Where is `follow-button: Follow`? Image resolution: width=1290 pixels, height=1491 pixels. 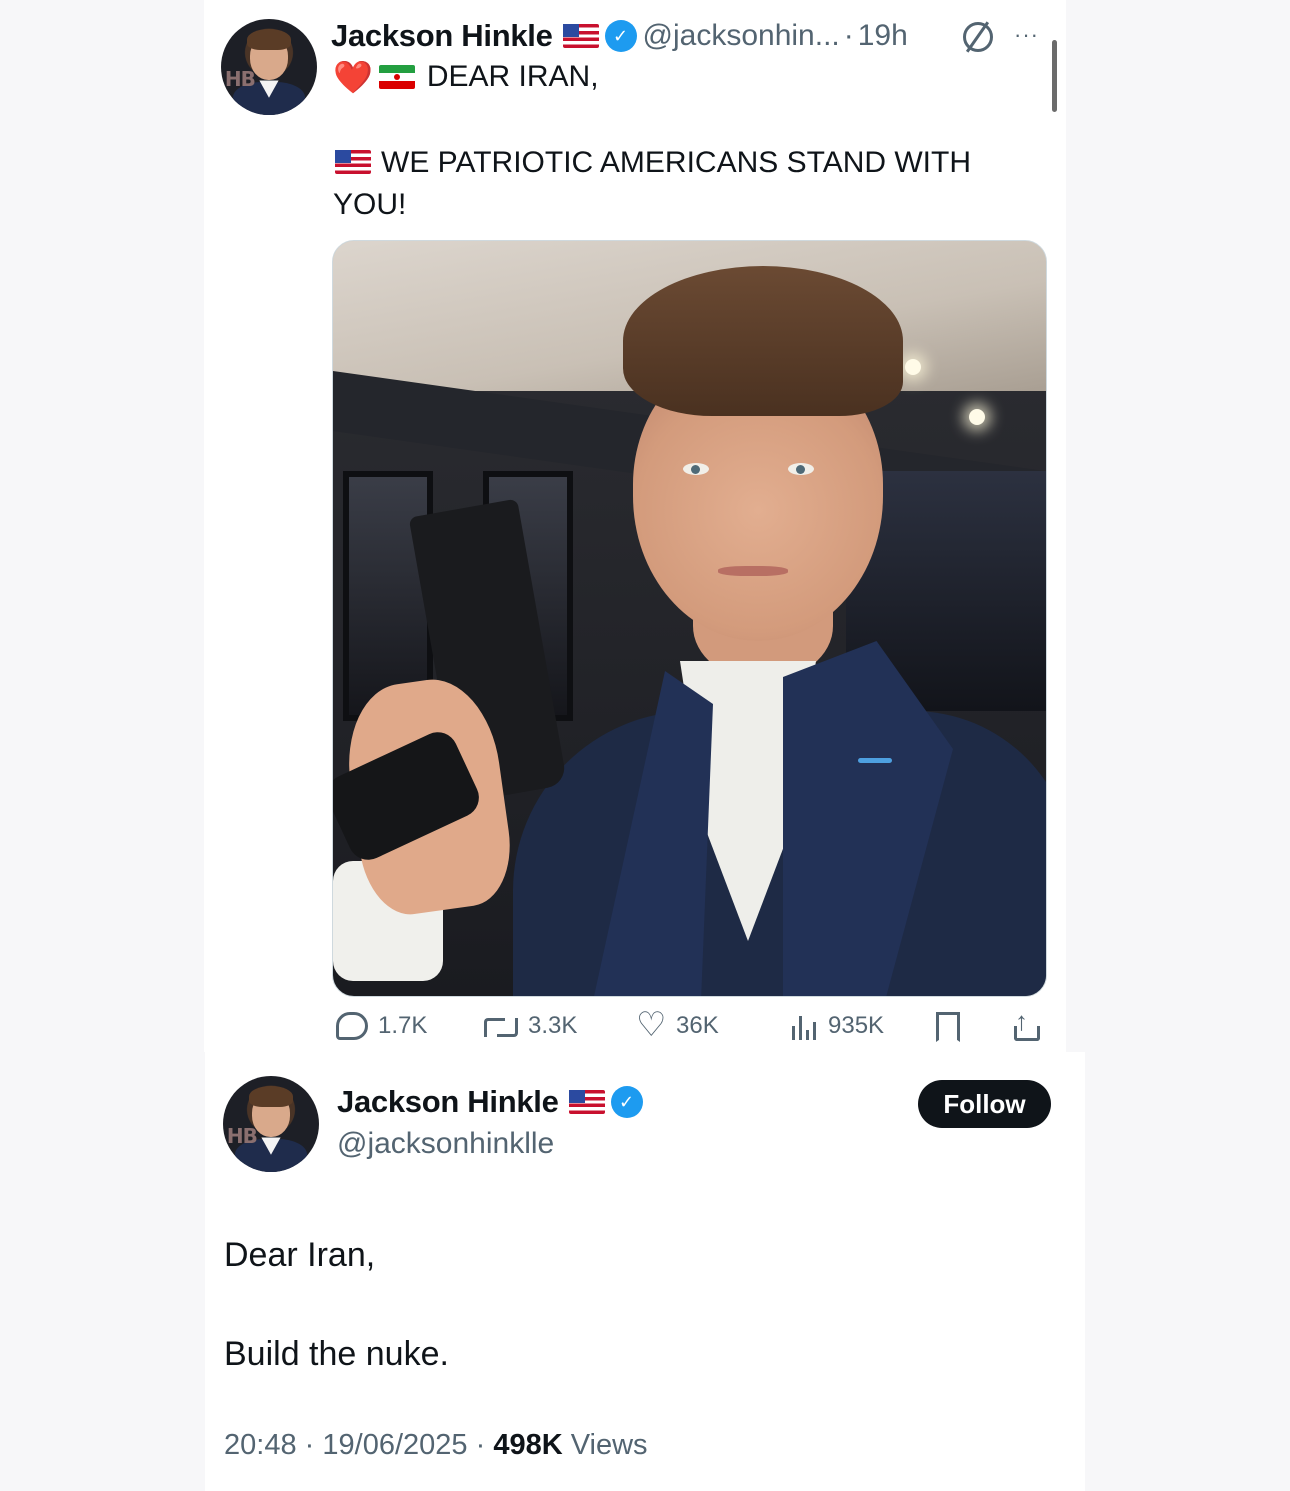
follow-button: Follow is located at coordinates (984, 1104).